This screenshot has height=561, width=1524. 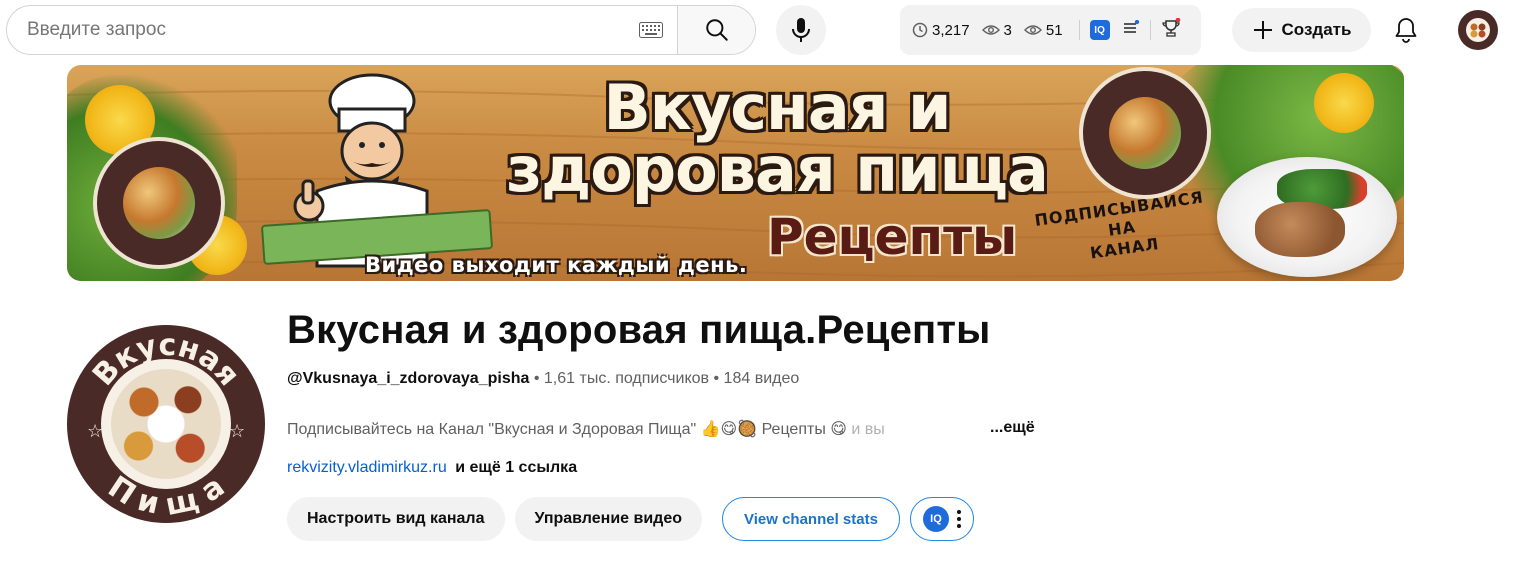 What do you see at coordinates (1131, 26) in the screenshot?
I see `menu-icon` at bounding box center [1131, 26].